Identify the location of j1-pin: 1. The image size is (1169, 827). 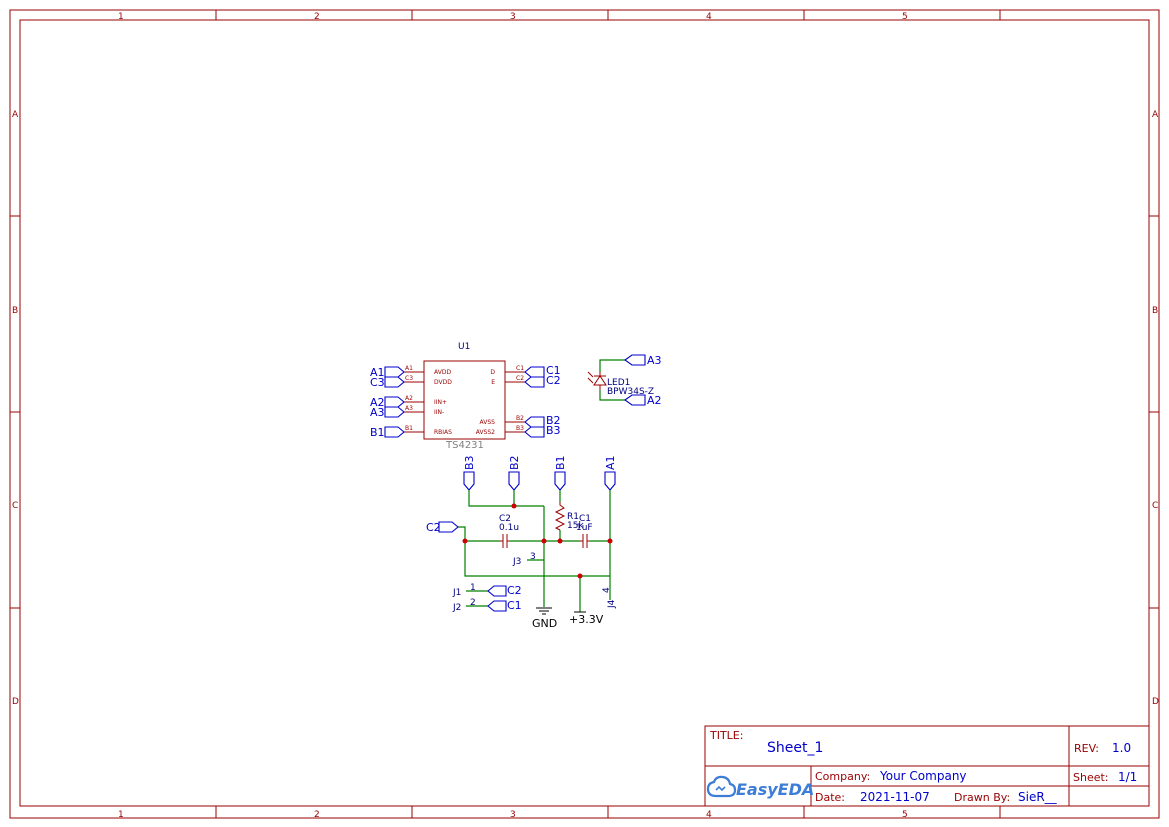
(473, 588).